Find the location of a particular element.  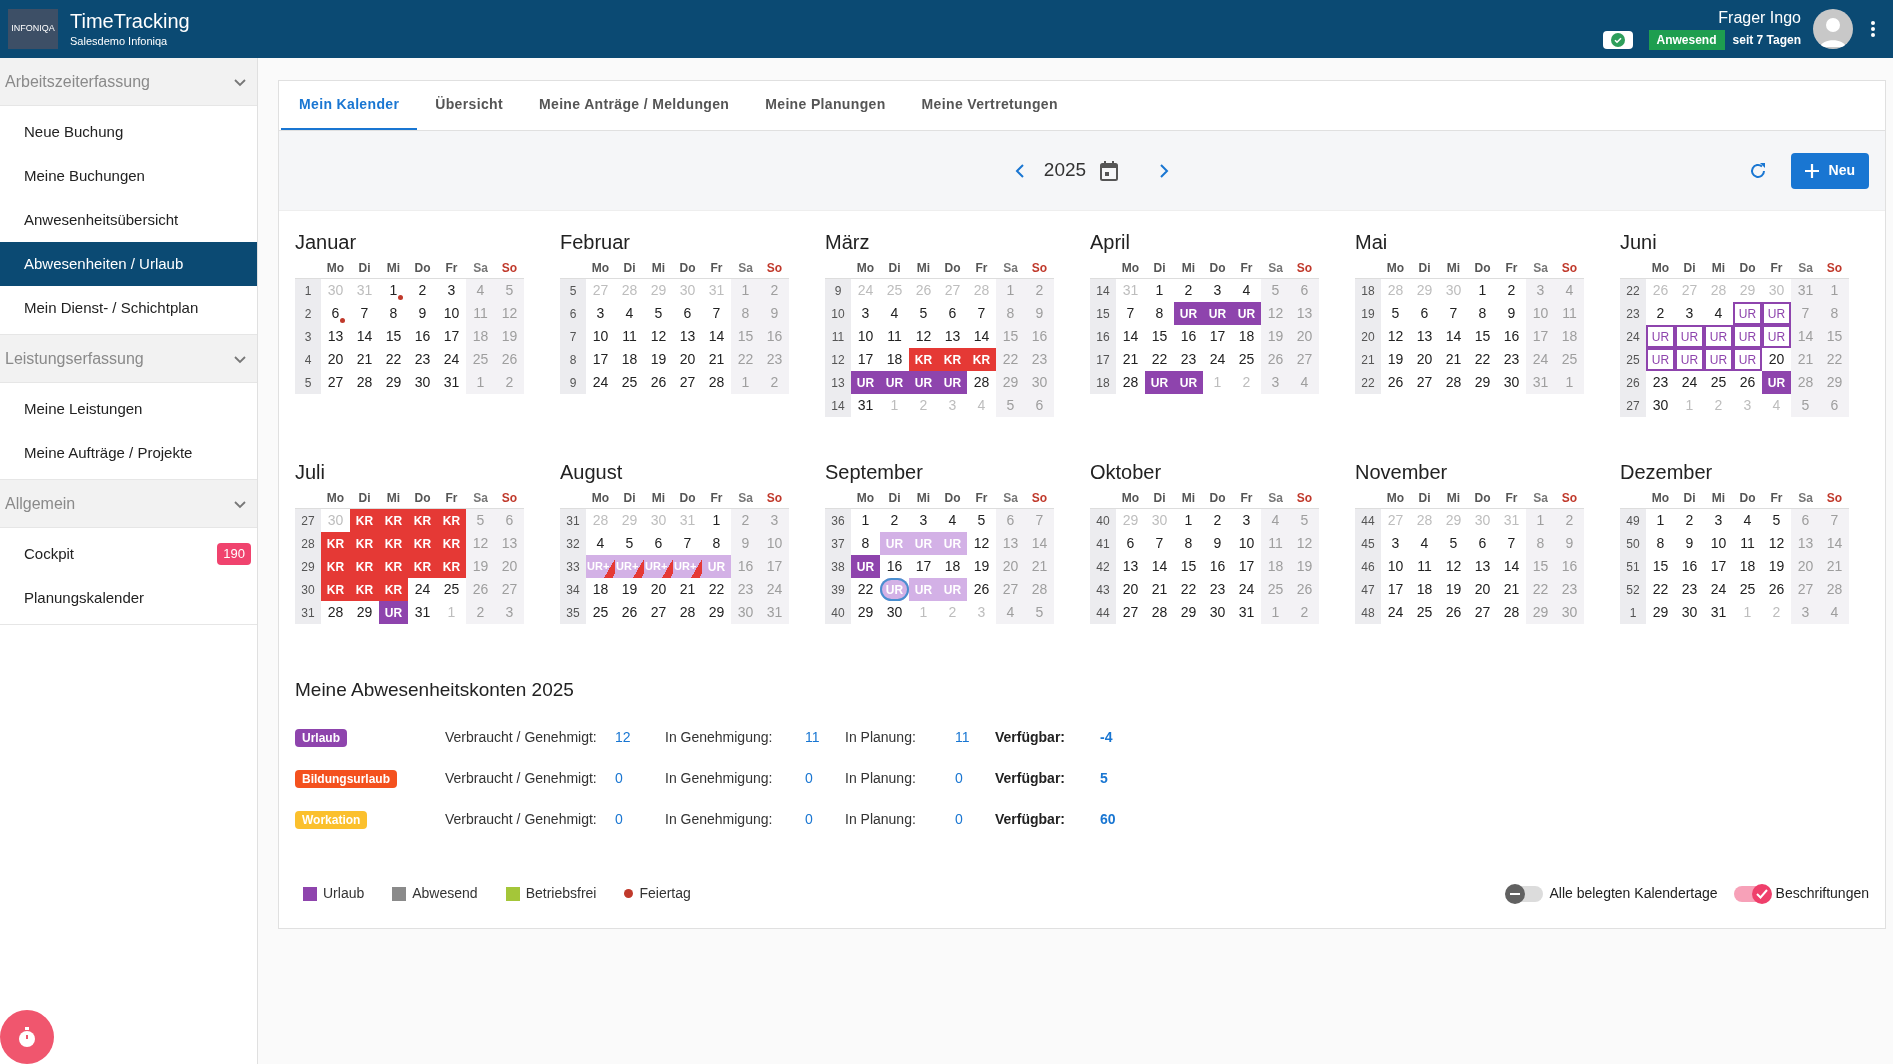

day-number: 14 is located at coordinates (1130, 336).